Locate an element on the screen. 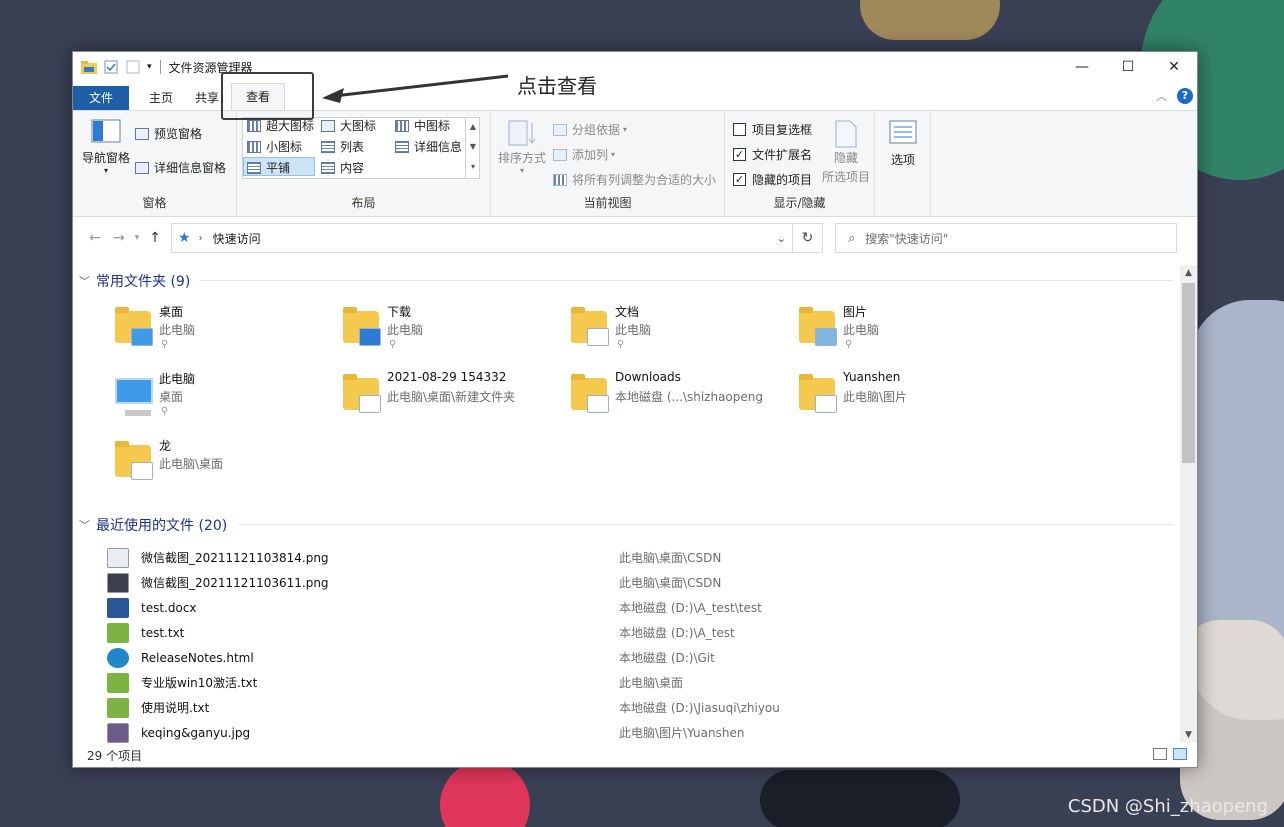 The height and width of the screenshot is (827, 1284). preview-pane-button: 预览窗格 is located at coordinates (168, 133).